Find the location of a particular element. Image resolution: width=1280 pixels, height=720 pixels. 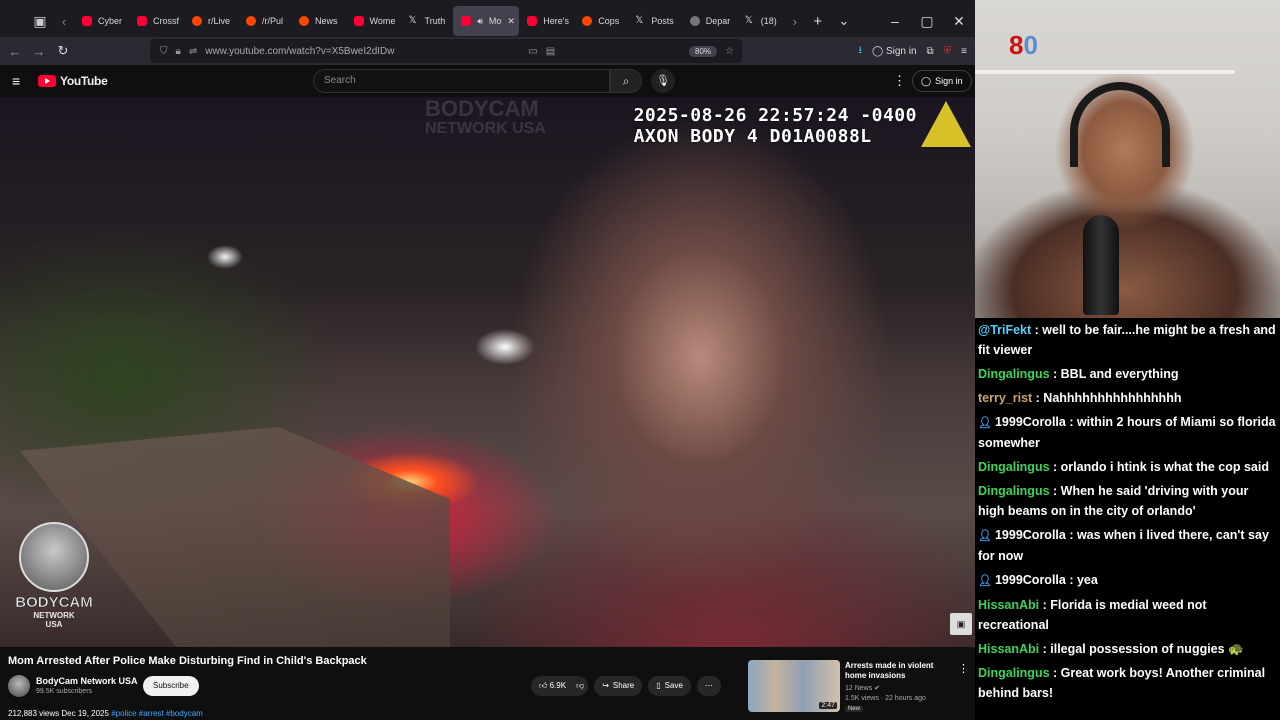

screenshot-icon: ▤ is located at coordinates (550, 51).